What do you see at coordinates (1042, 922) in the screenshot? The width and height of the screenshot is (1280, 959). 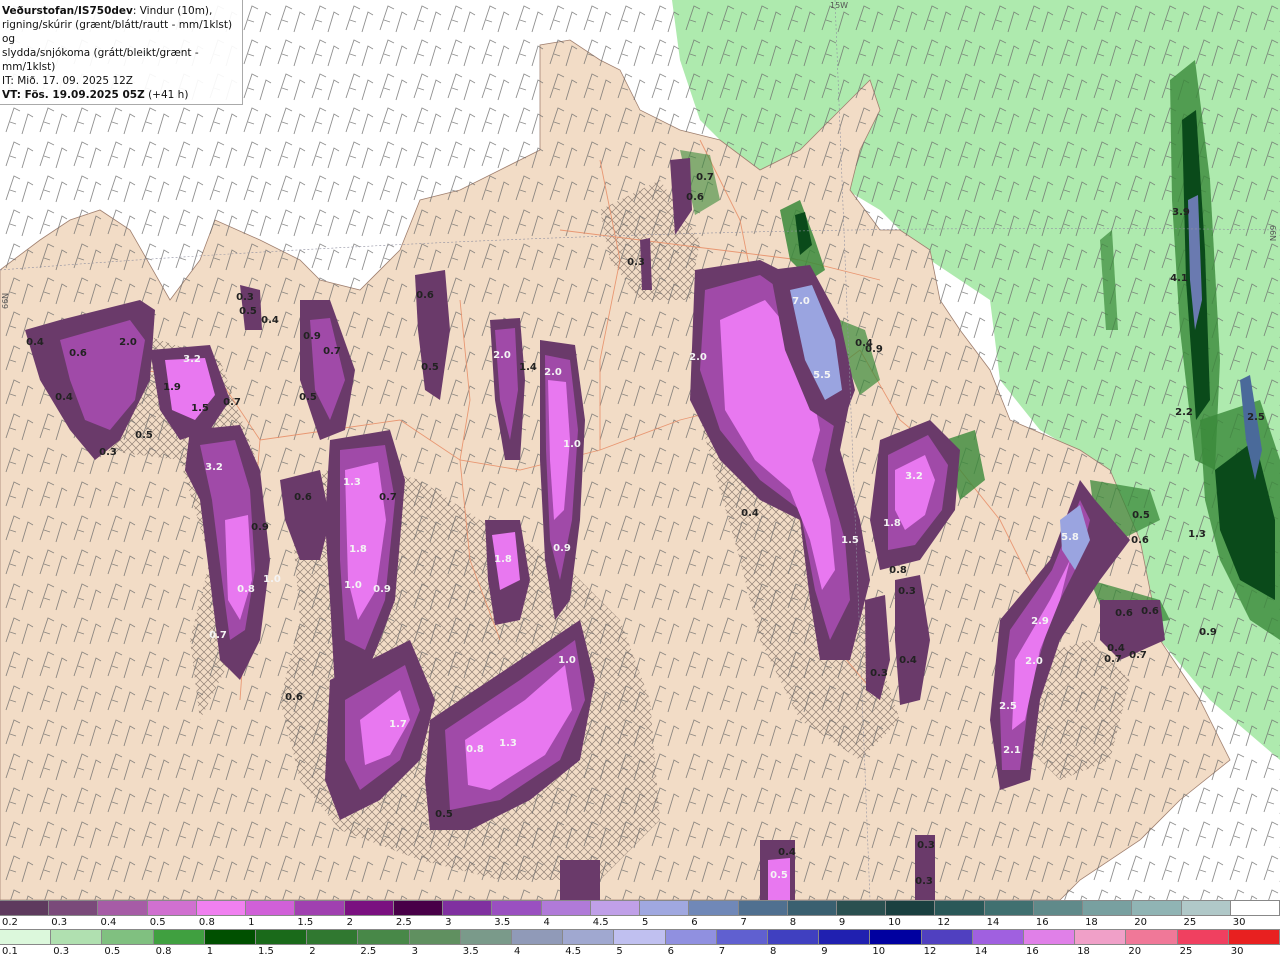 I see `legend-label: 16` at bounding box center [1042, 922].